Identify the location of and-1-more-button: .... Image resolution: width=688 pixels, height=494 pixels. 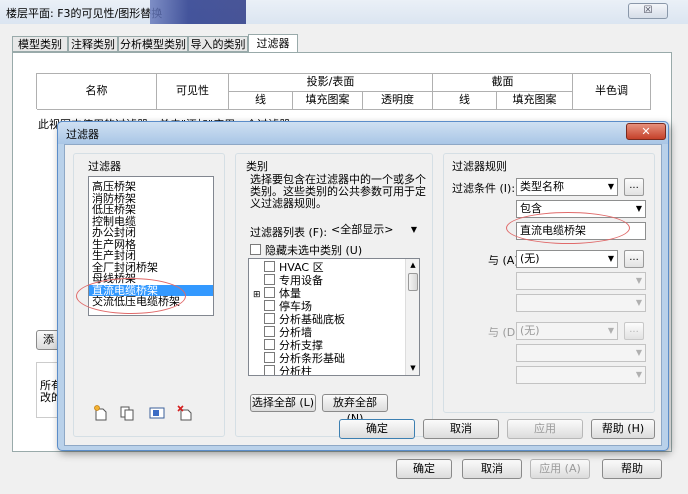
(634, 259).